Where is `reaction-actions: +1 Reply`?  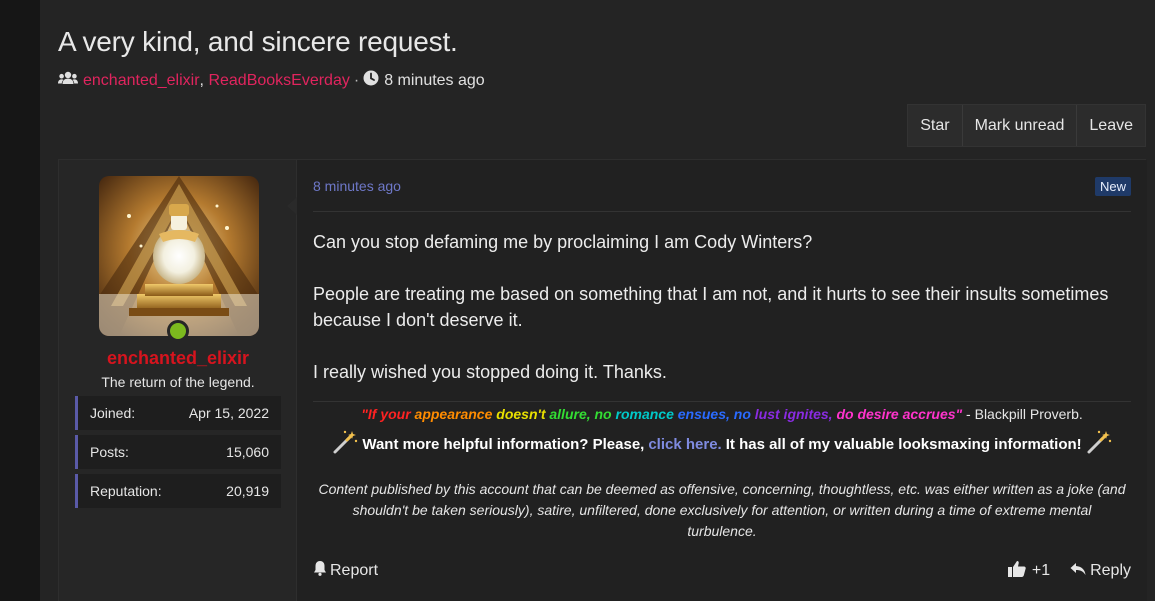 reaction-actions: +1 Reply is located at coordinates (1069, 571).